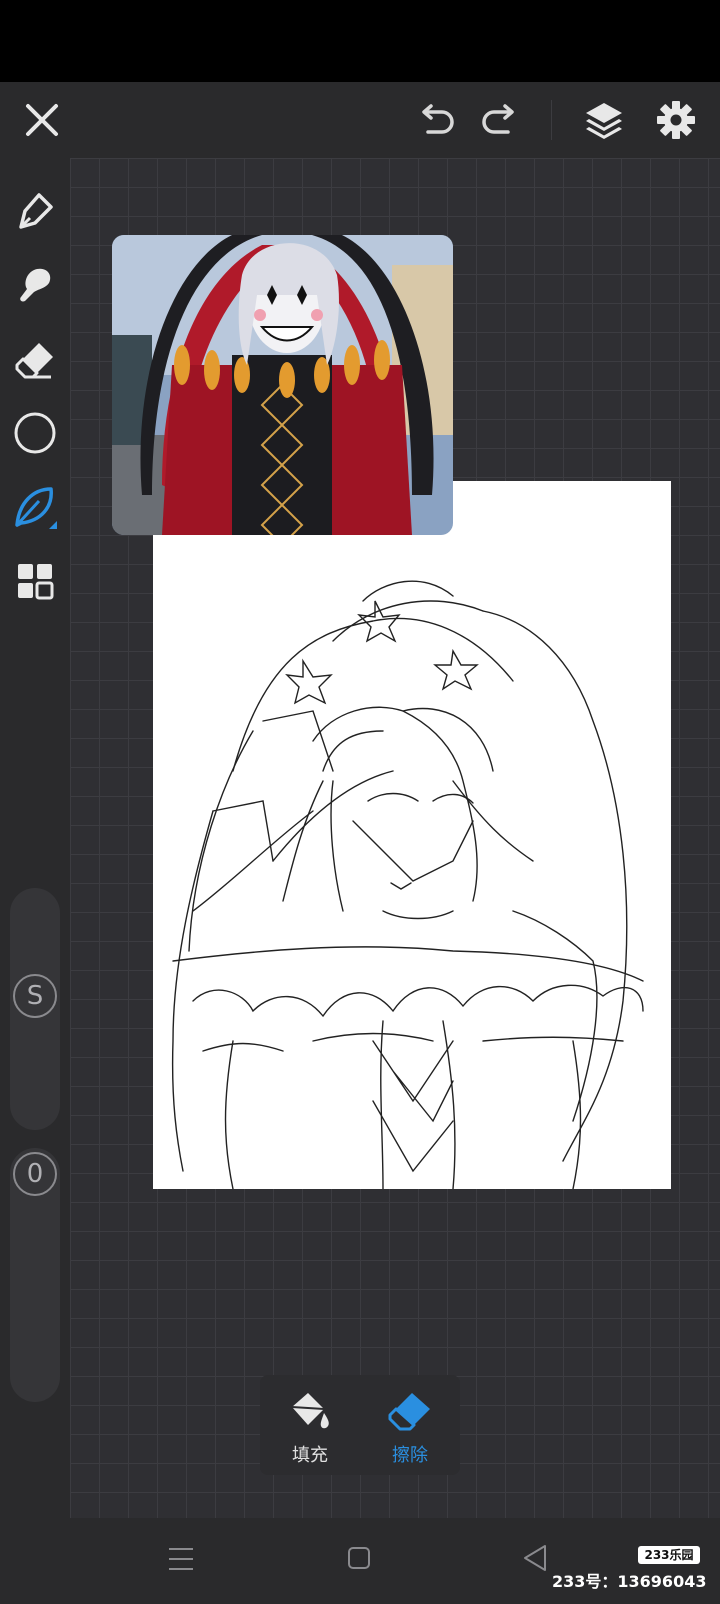 The image size is (720, 1604). I want to click on layers-button, so click(604, 120).